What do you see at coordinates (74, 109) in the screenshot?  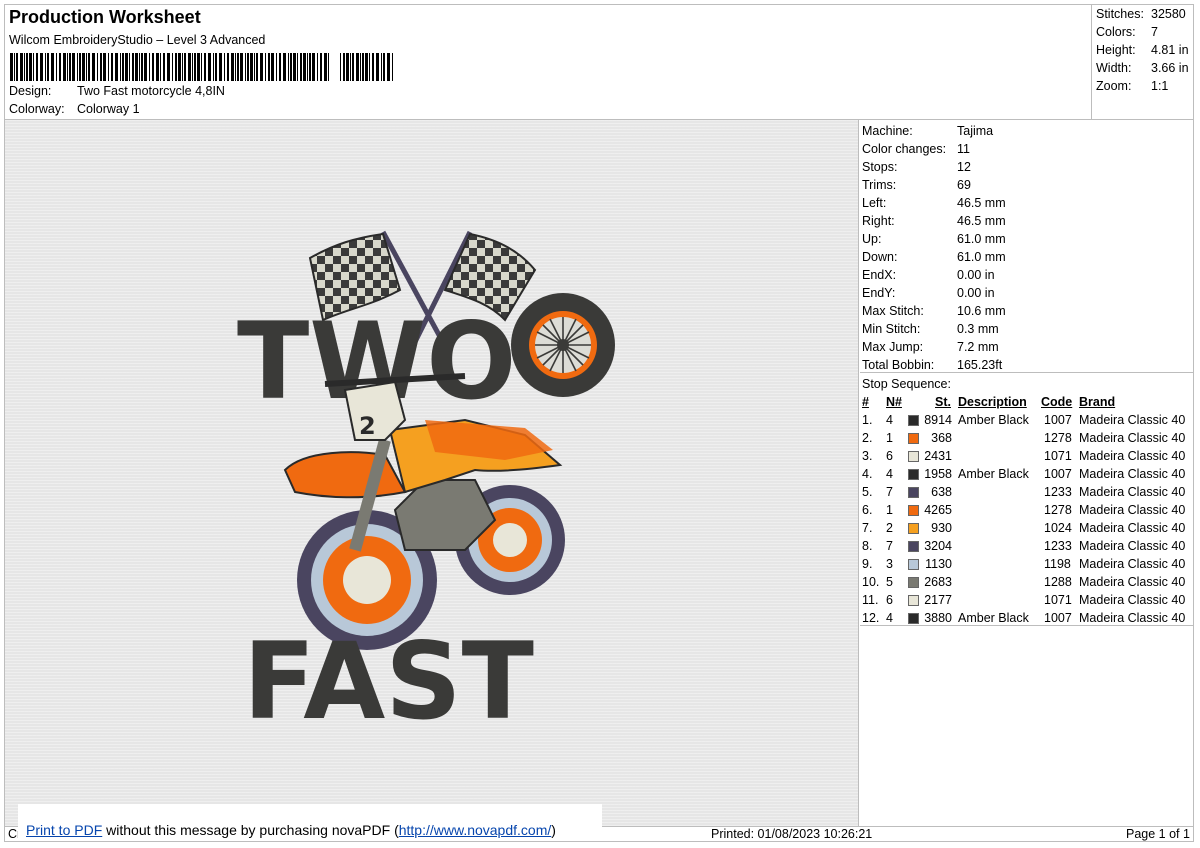 I see `colorway-field: Colorway: Colorway 1` at bounding box center [74, 109].